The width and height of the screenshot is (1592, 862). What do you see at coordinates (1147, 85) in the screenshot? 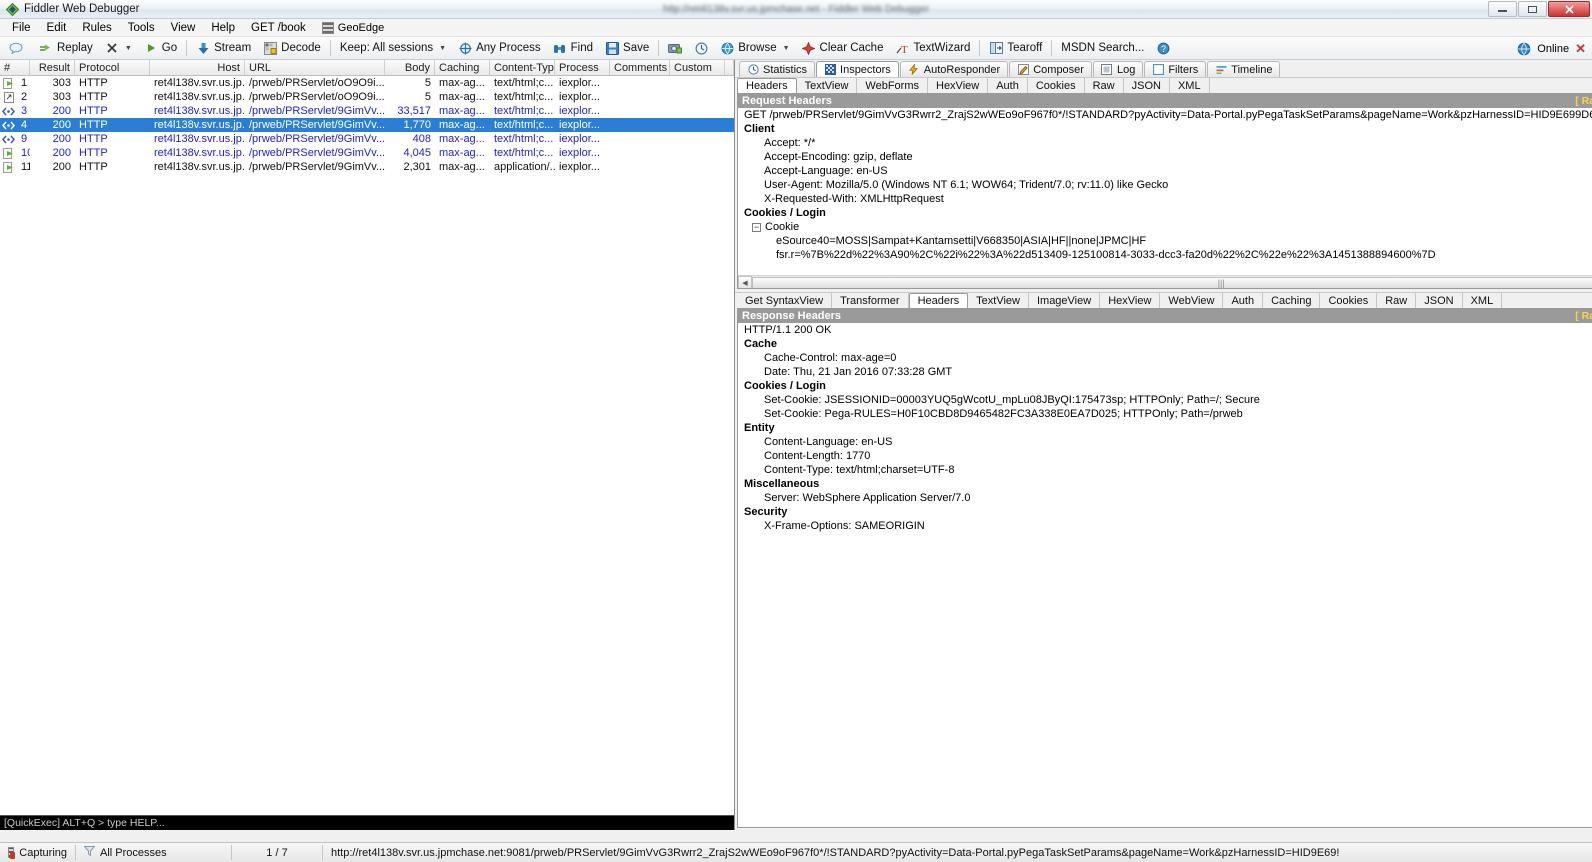
I see `subtab-request-json: JSON` at bounding box center [1147, 85].